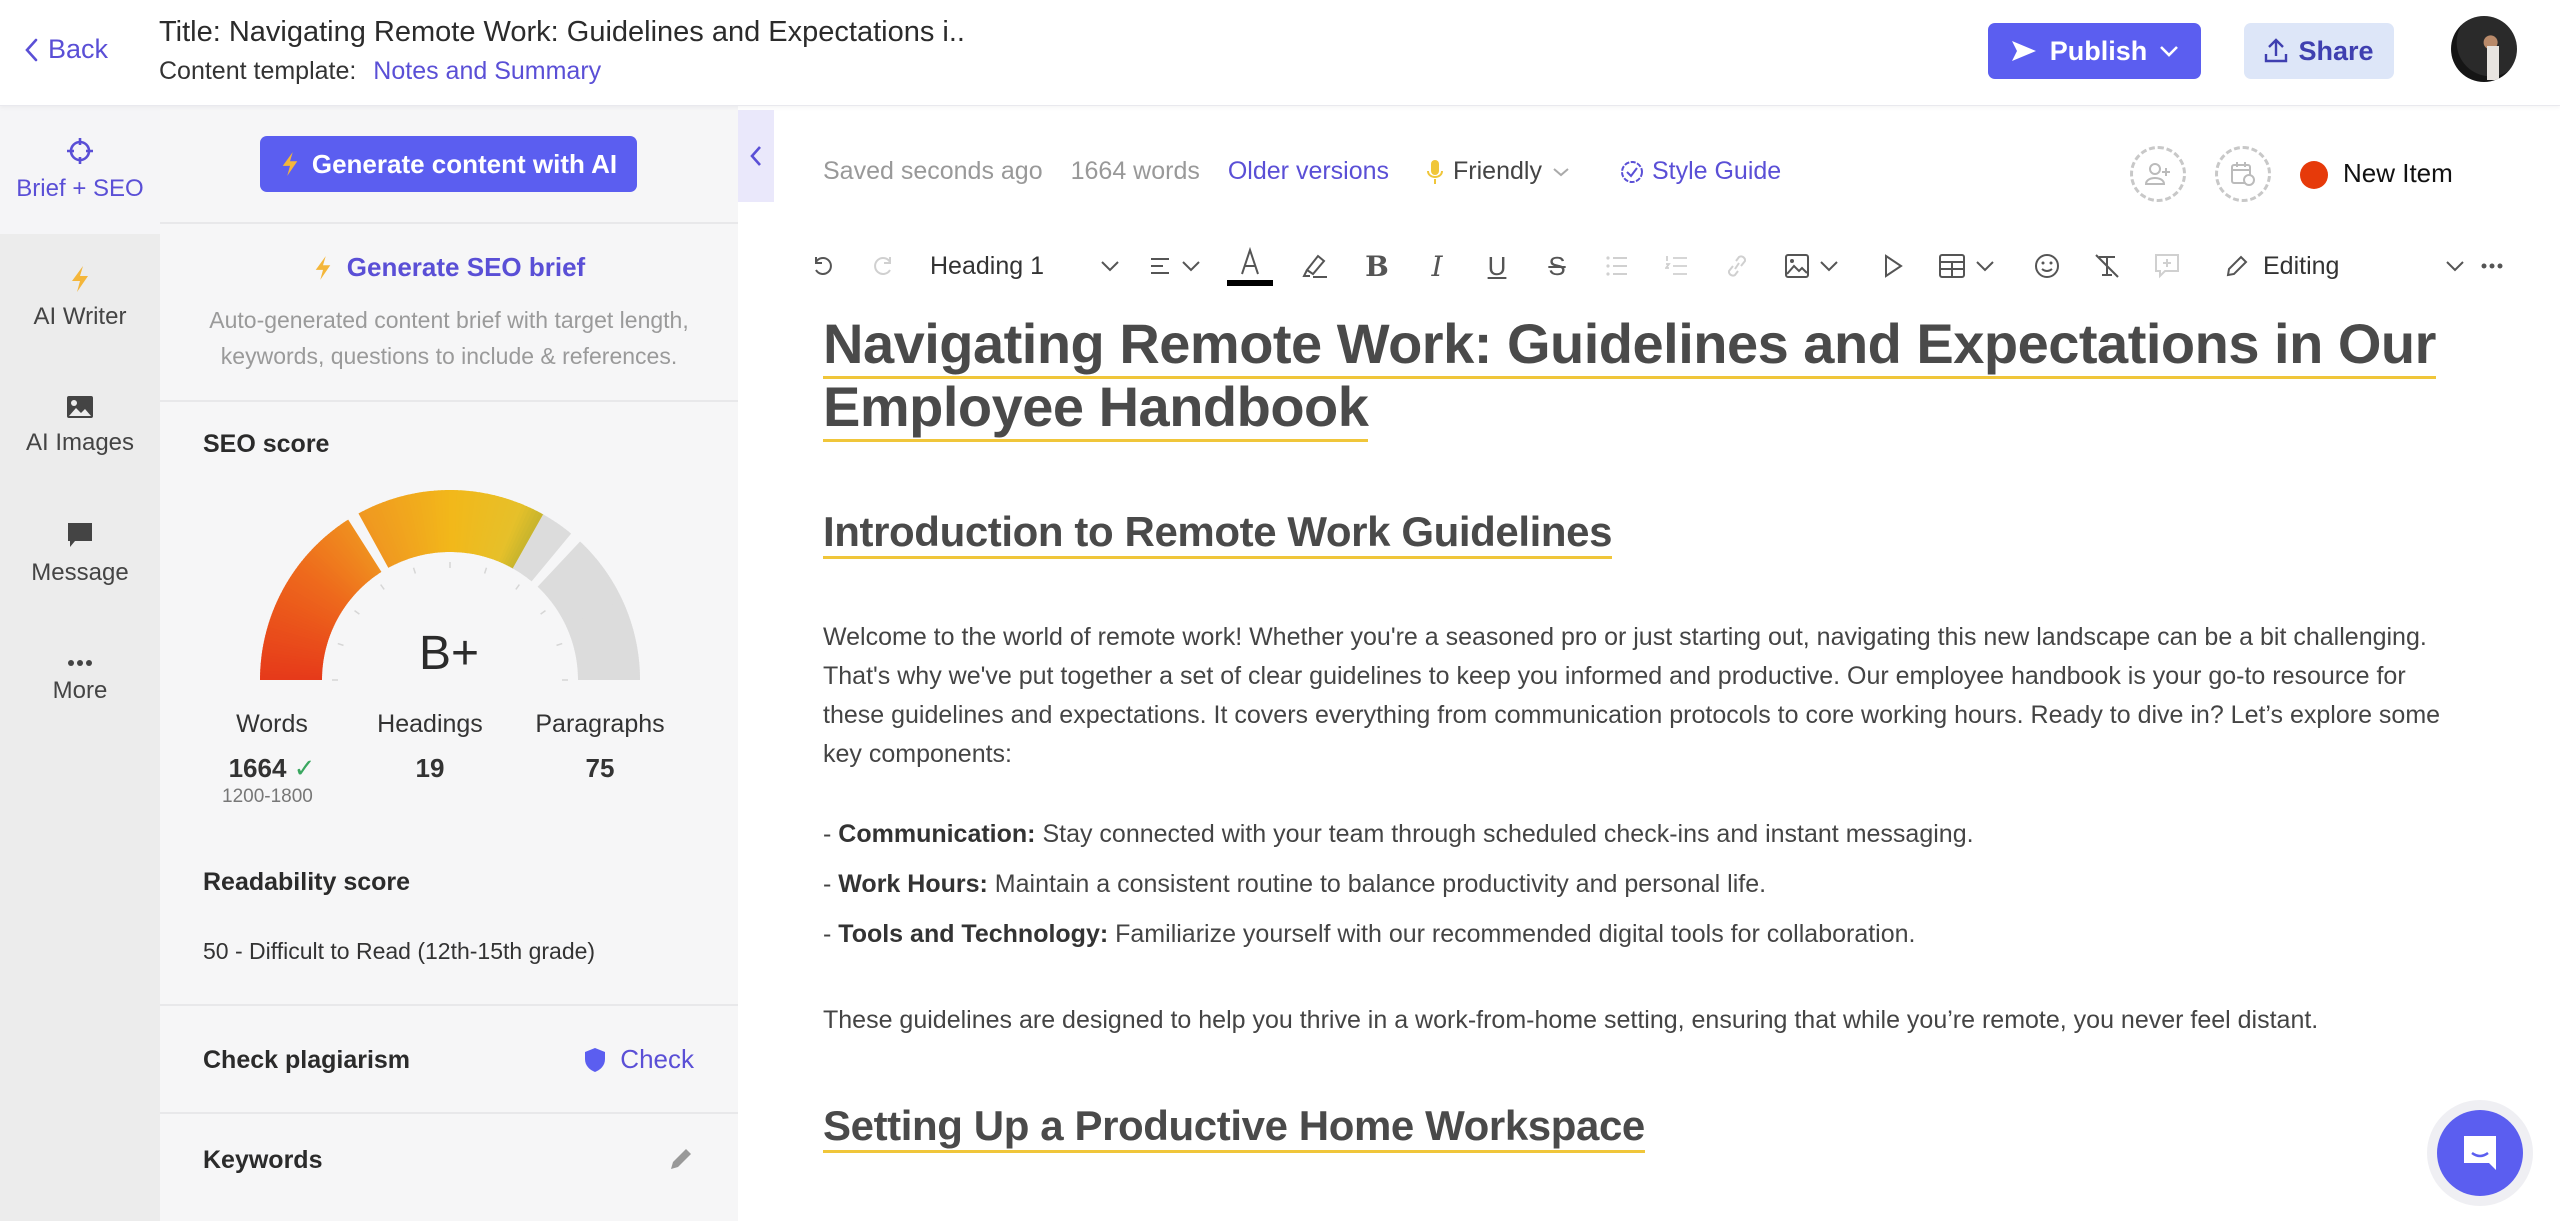 The height and width of the screenshot is (1221, 2560). What do you see at coordinates (639, 1059) in the screenshot?
I see `check-plagiarism-button: Check` at bounding box center [639, 1059].